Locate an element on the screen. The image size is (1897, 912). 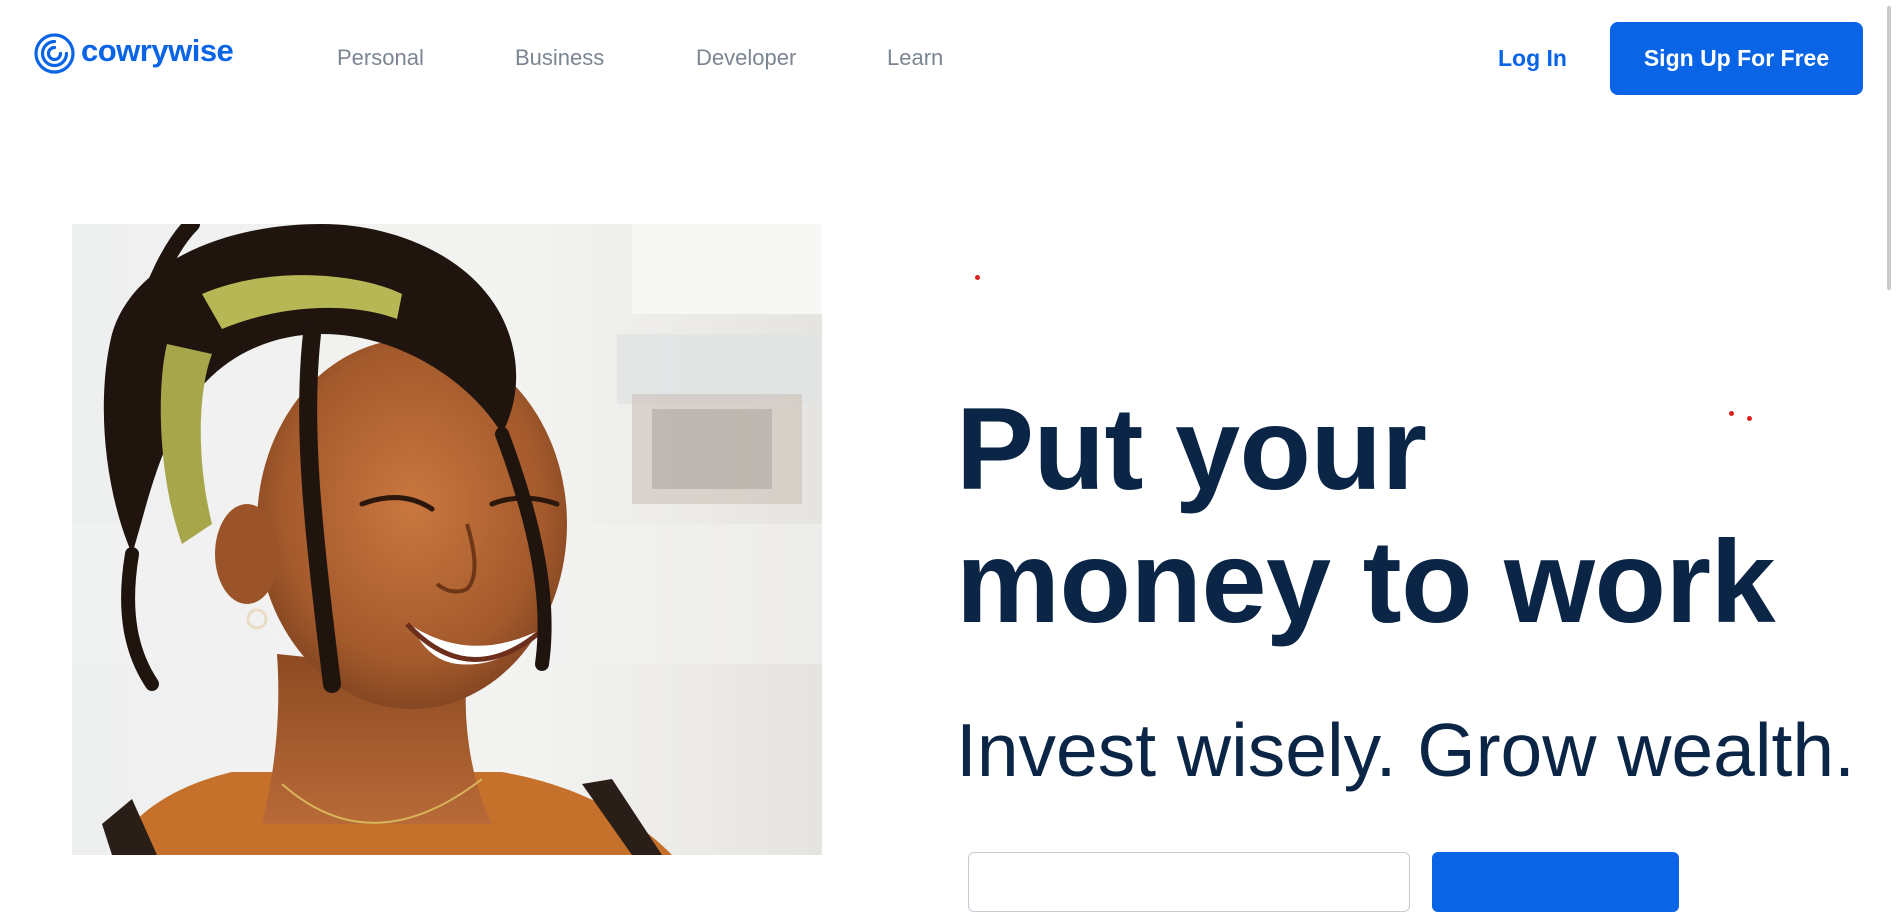
nav-item-personal: Personal is located at coordinates (380, 58).